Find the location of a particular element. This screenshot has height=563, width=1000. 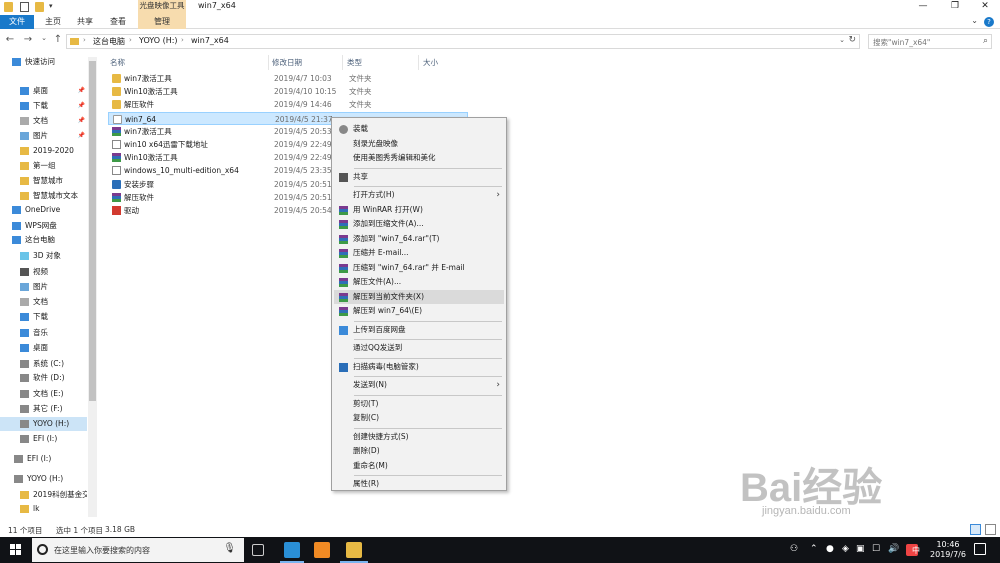

nav-scrollbar is located at coordinates (92, 287).